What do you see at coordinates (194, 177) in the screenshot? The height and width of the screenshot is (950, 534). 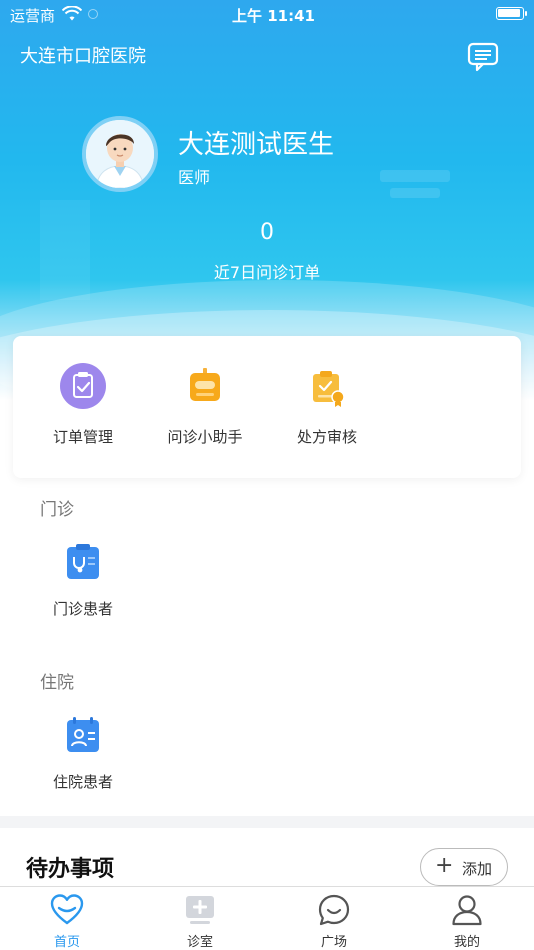 I see `doctor-title: 医师` at bounding box center [194, 177].